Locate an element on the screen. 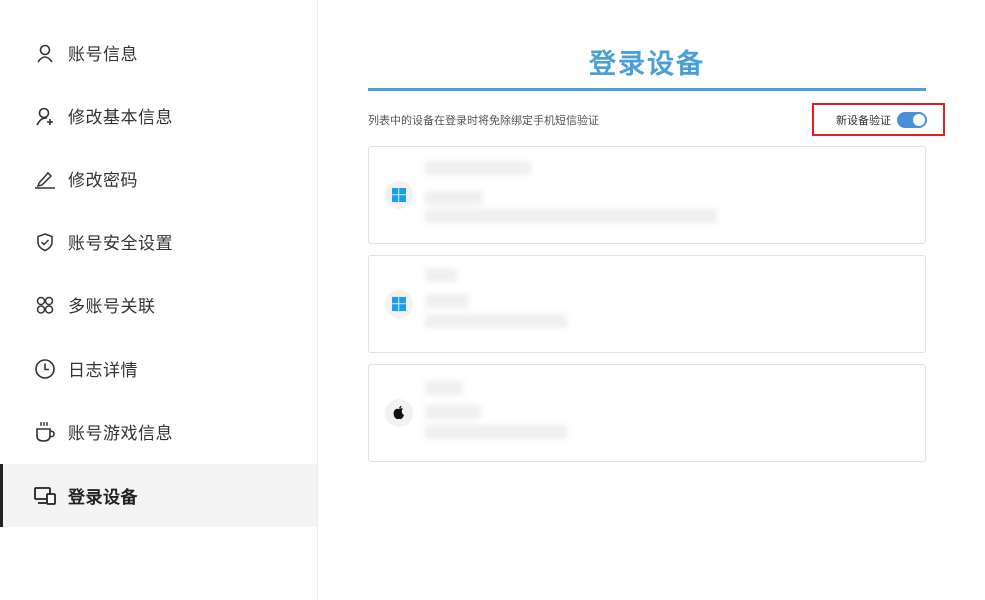  new-device-verify-label: 新设备验证 is located at coordinates (863, 120).